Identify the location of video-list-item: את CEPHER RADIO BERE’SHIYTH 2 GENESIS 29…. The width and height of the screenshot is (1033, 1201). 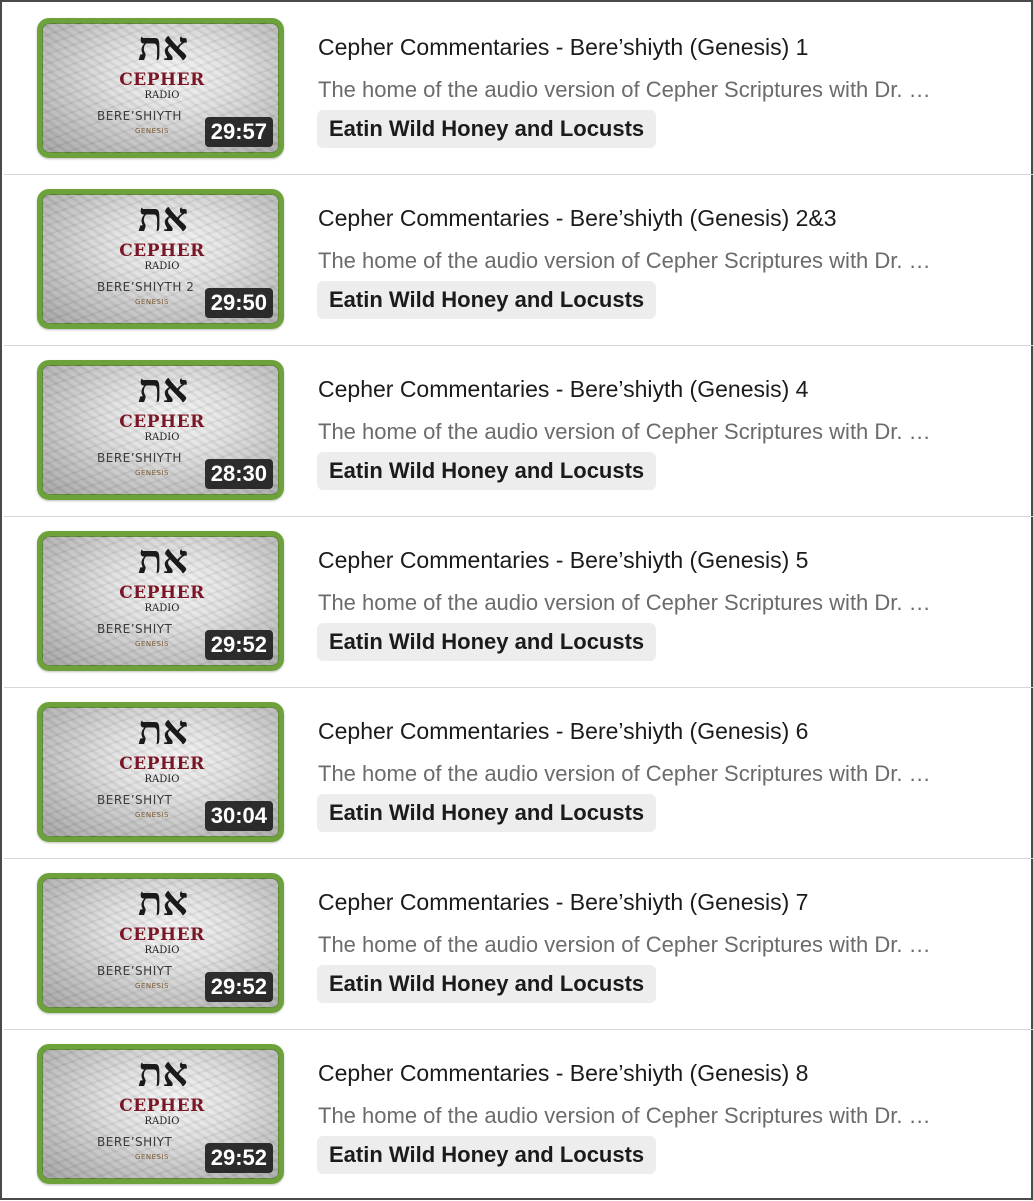
(518, 260).